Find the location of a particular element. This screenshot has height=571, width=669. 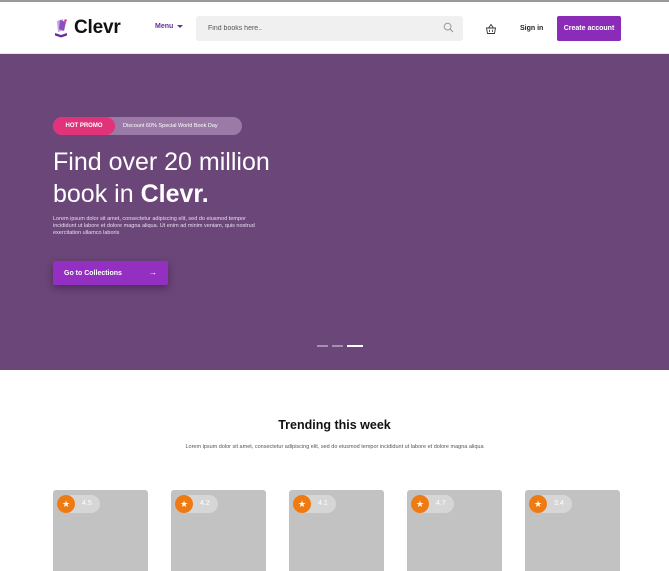

go-to-collections-button: Go to Collections → is located at coordinates (110, 273).